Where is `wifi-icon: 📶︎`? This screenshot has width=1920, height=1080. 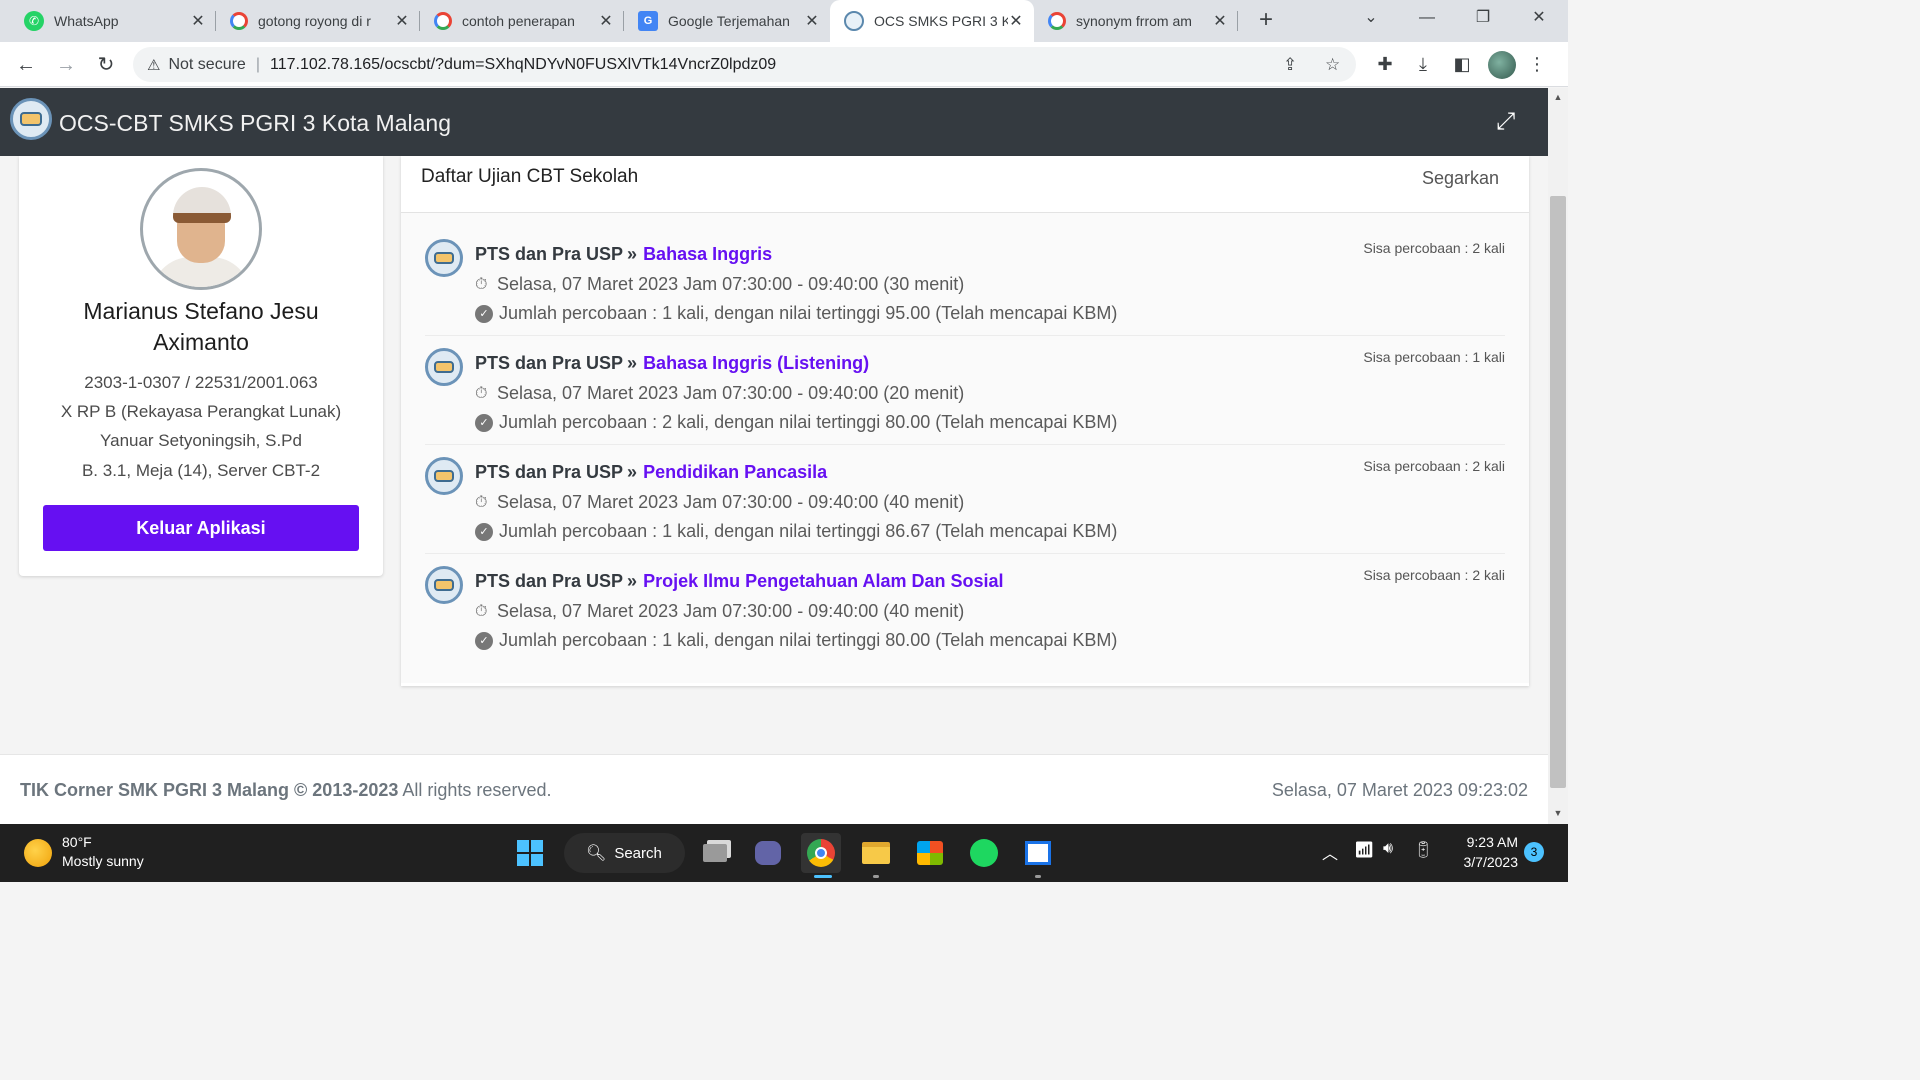 wifi-icon: 📶︎ is located at coordinates (1364, 850).